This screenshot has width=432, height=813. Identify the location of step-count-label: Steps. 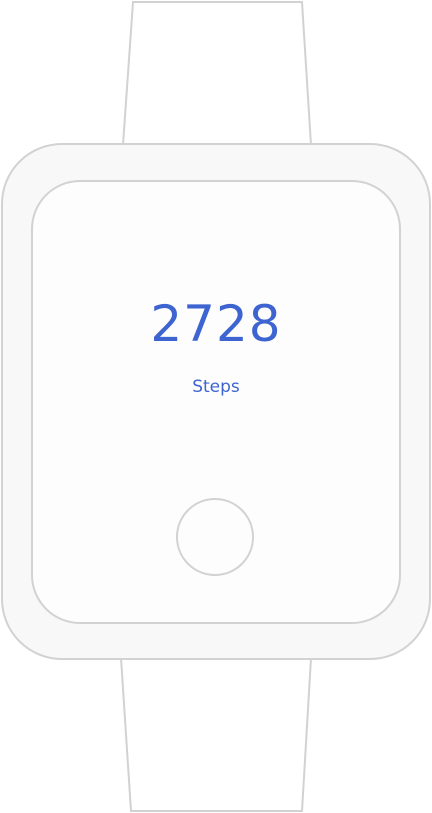
(216, 387).